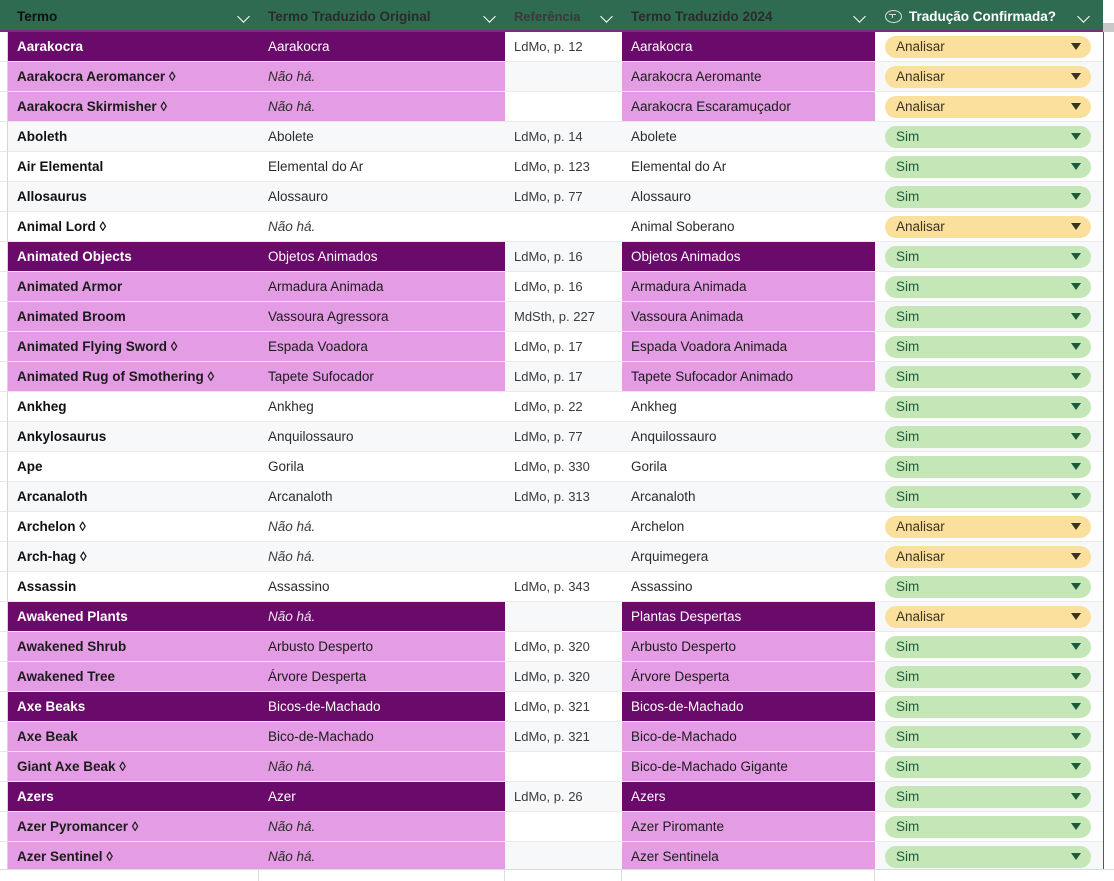 Image resolution: width=1114 pixels, height=881 pixels. What do you see at coordinates (133, 737) in the screenshot?
I see `cell-termo: Axe Beak` at bounding box center [133, 737].